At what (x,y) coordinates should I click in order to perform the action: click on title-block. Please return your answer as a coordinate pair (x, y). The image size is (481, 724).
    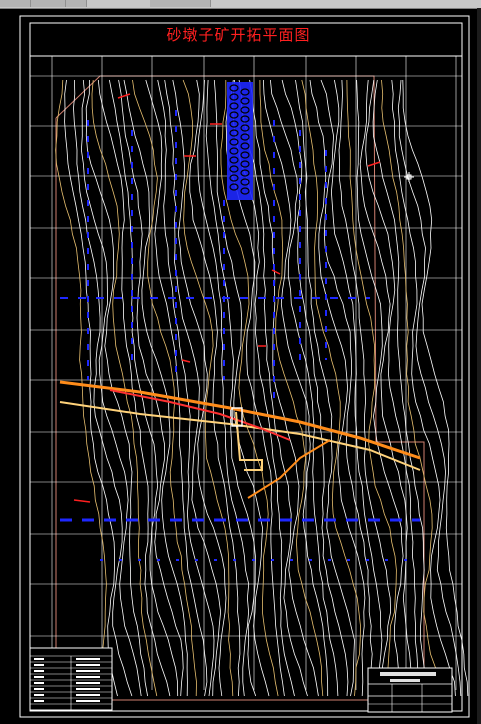
    Looking at the image, I should click on (410, 690).